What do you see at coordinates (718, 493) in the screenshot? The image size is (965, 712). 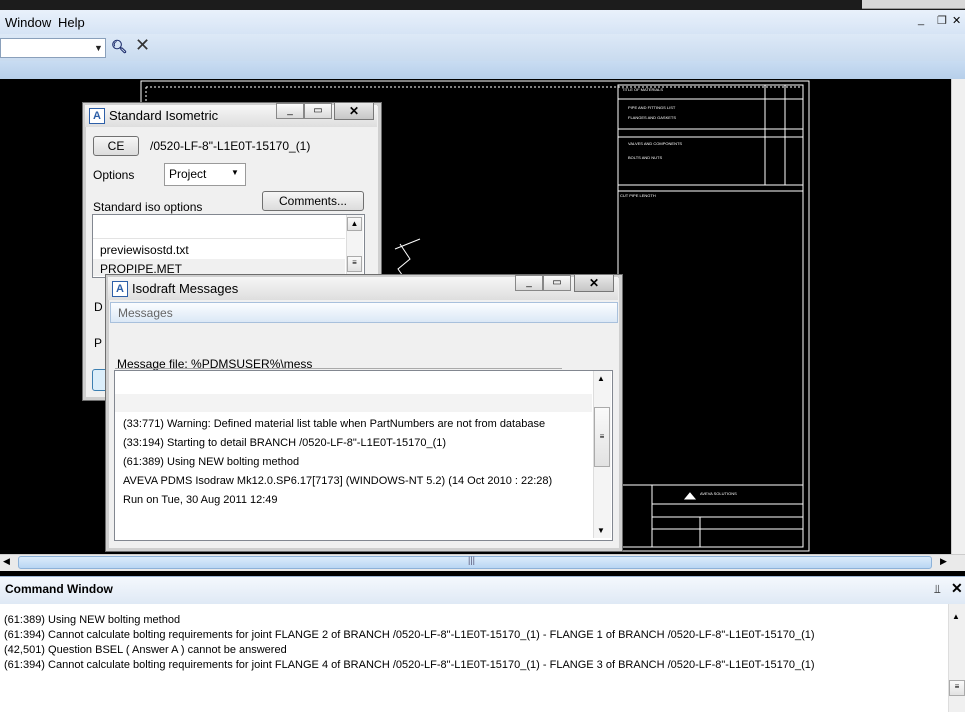 I see `svg-text: AVEVA SOLUTIONS` at bounding box center [718, 493].